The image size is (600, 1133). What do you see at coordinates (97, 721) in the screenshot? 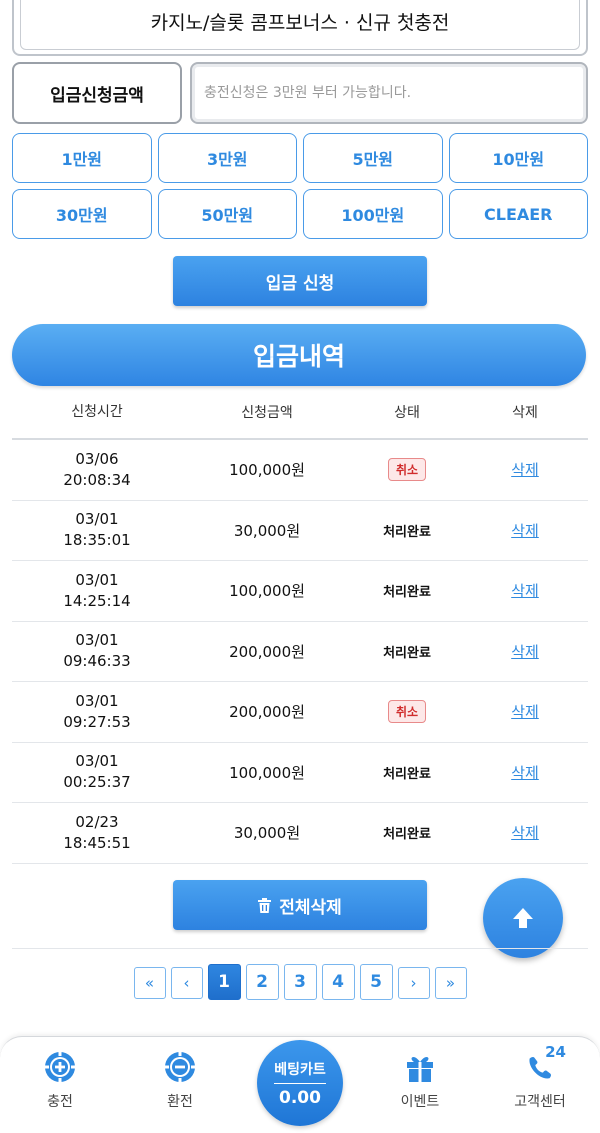
I see `row-clock: 09:27:53` at bounding box center [97, 721].